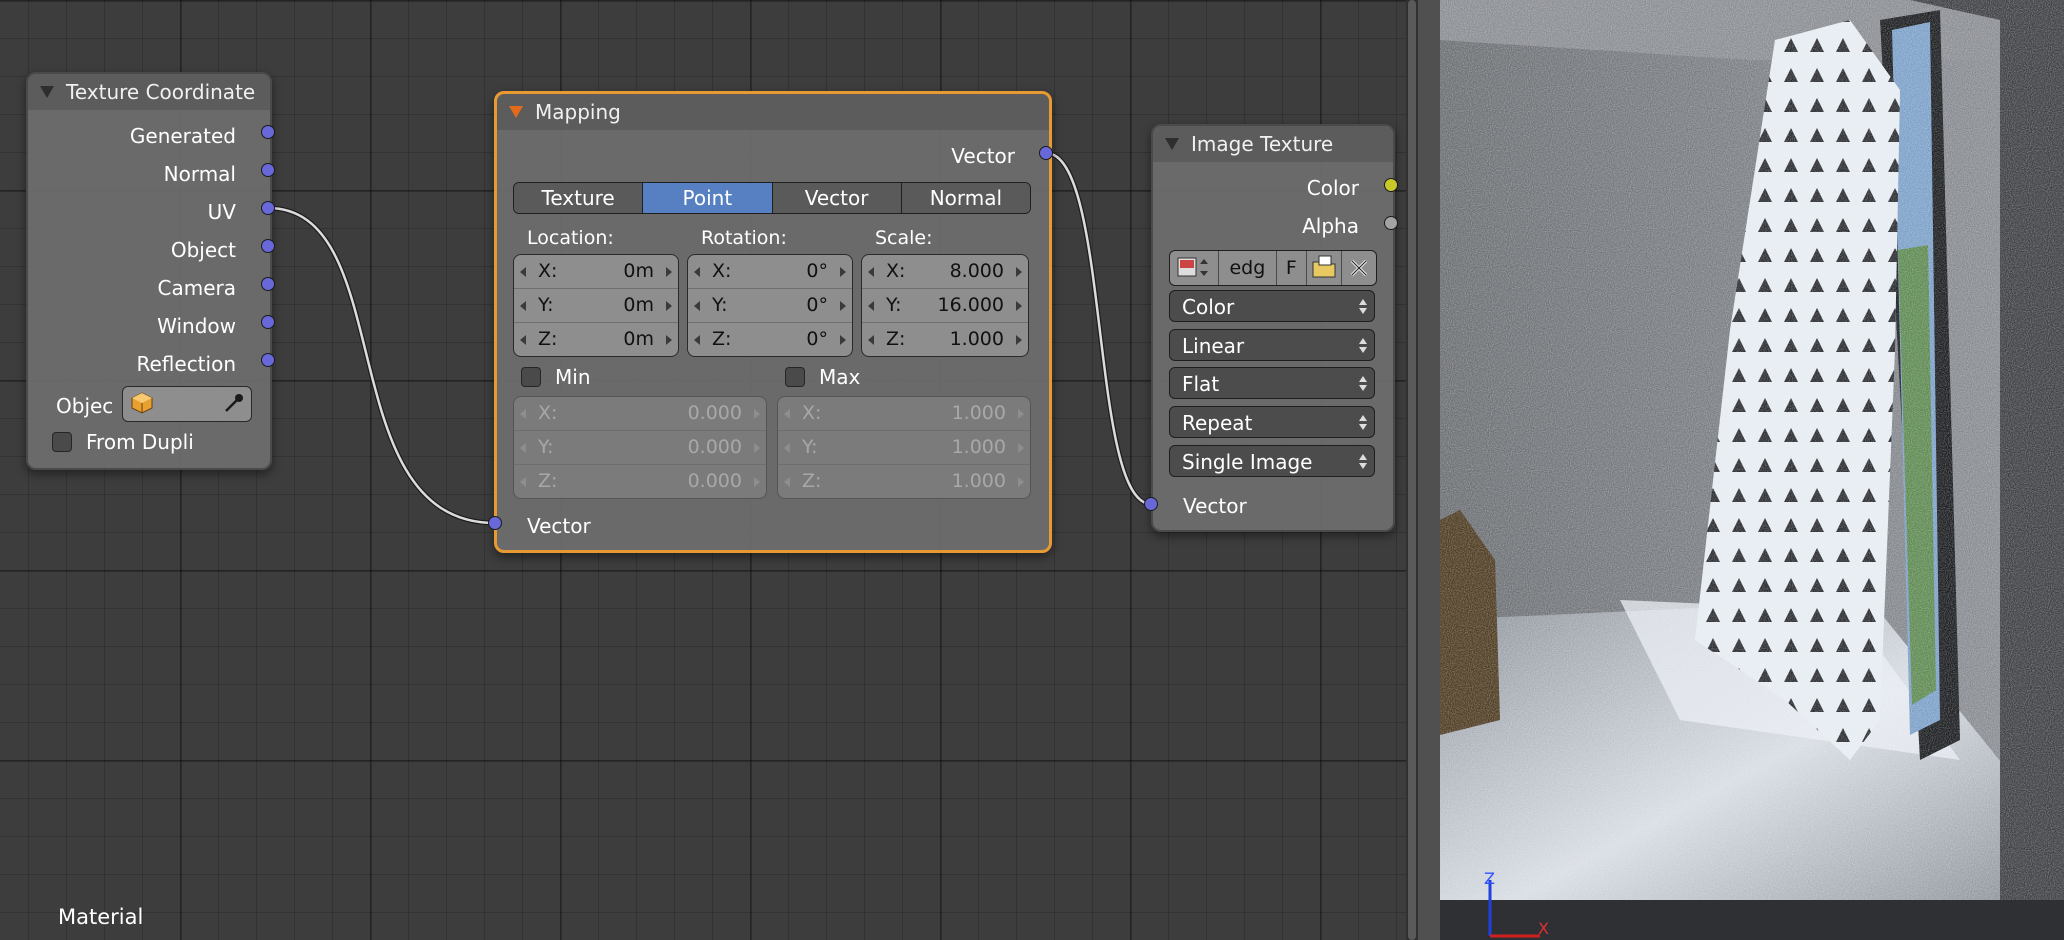 This screenshot has height=940, width=2064. I want to click on eyedropper-icon, so click(234, 403).